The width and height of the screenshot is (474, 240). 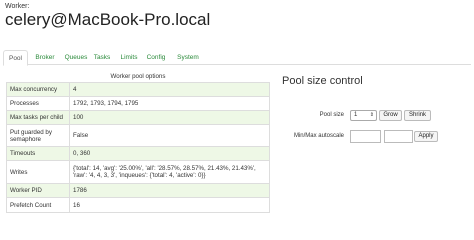 I want to click on row-key: Worker PID, so click(x=38, y=190).